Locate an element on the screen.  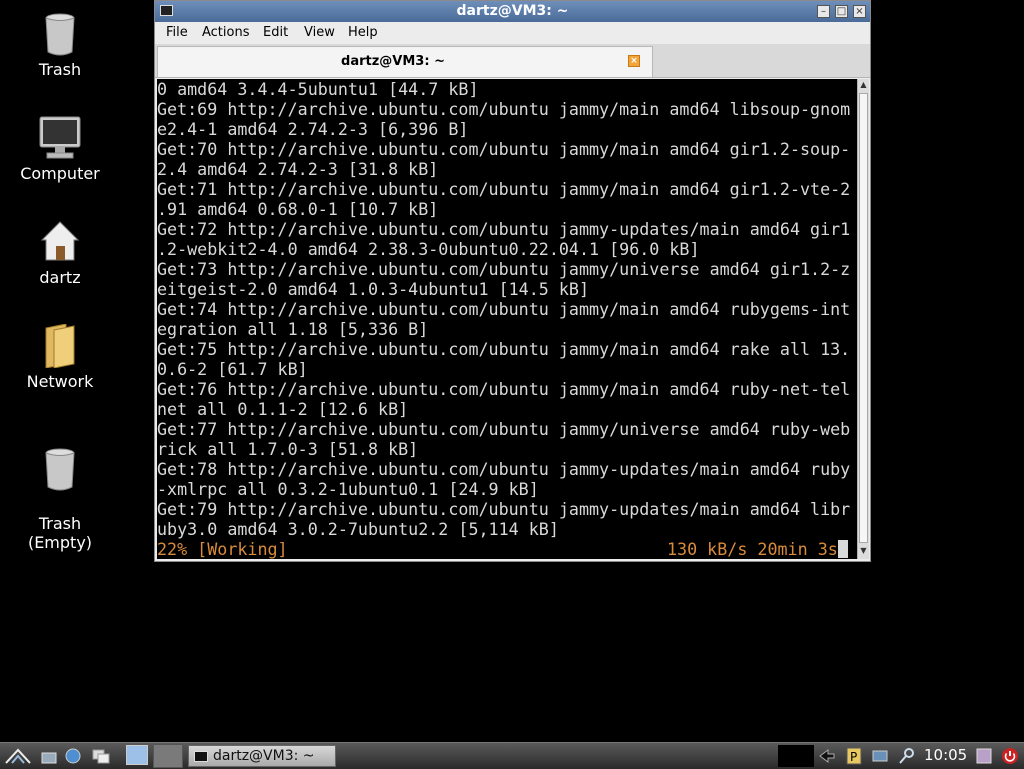
taskbar: dartz@VM3: ~ P 10:05 is located at coordinates (512, 755).